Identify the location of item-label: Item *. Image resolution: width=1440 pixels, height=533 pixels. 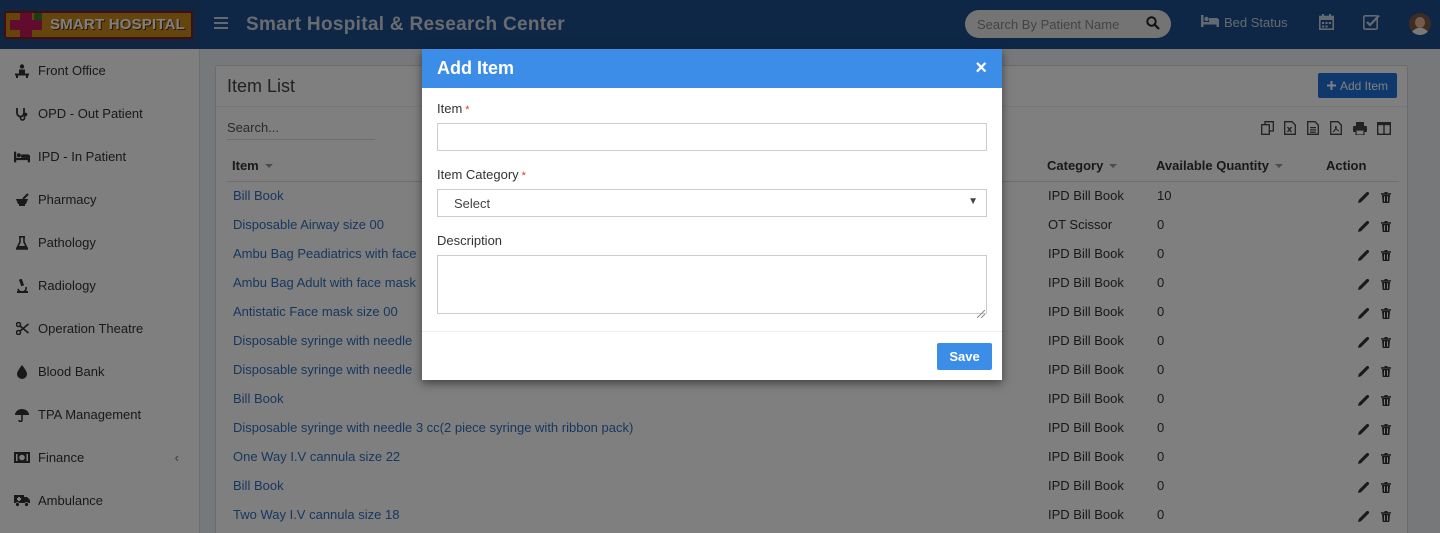
(453, 108).